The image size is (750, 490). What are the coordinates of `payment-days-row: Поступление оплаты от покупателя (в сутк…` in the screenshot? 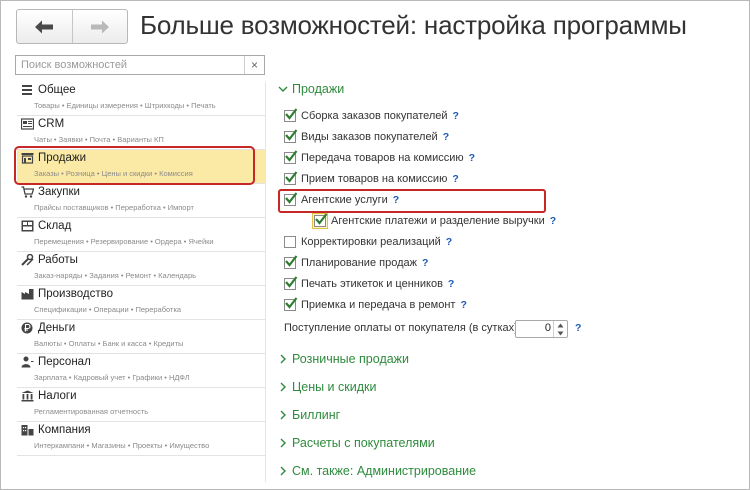 It's located at (402, 328).